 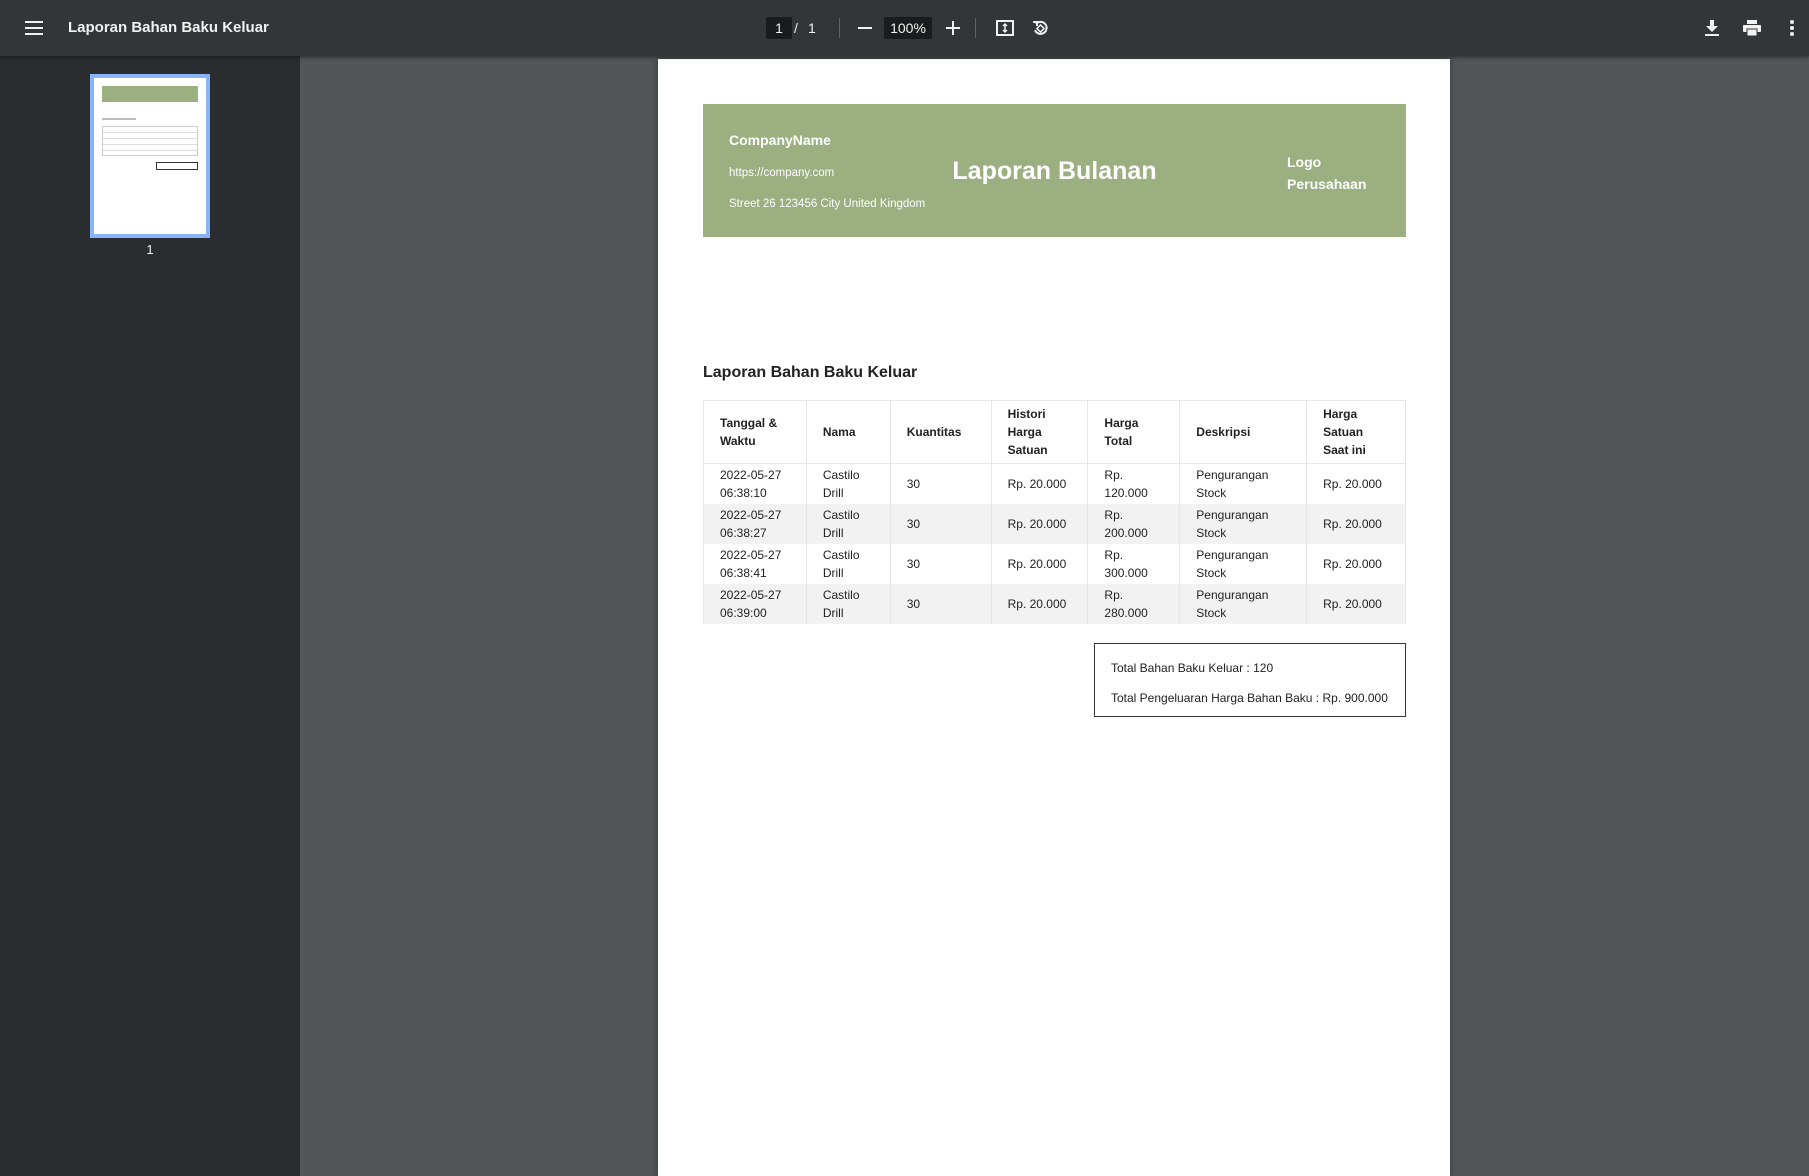 I want to click on print-icon, so click(x=1752, y=28).